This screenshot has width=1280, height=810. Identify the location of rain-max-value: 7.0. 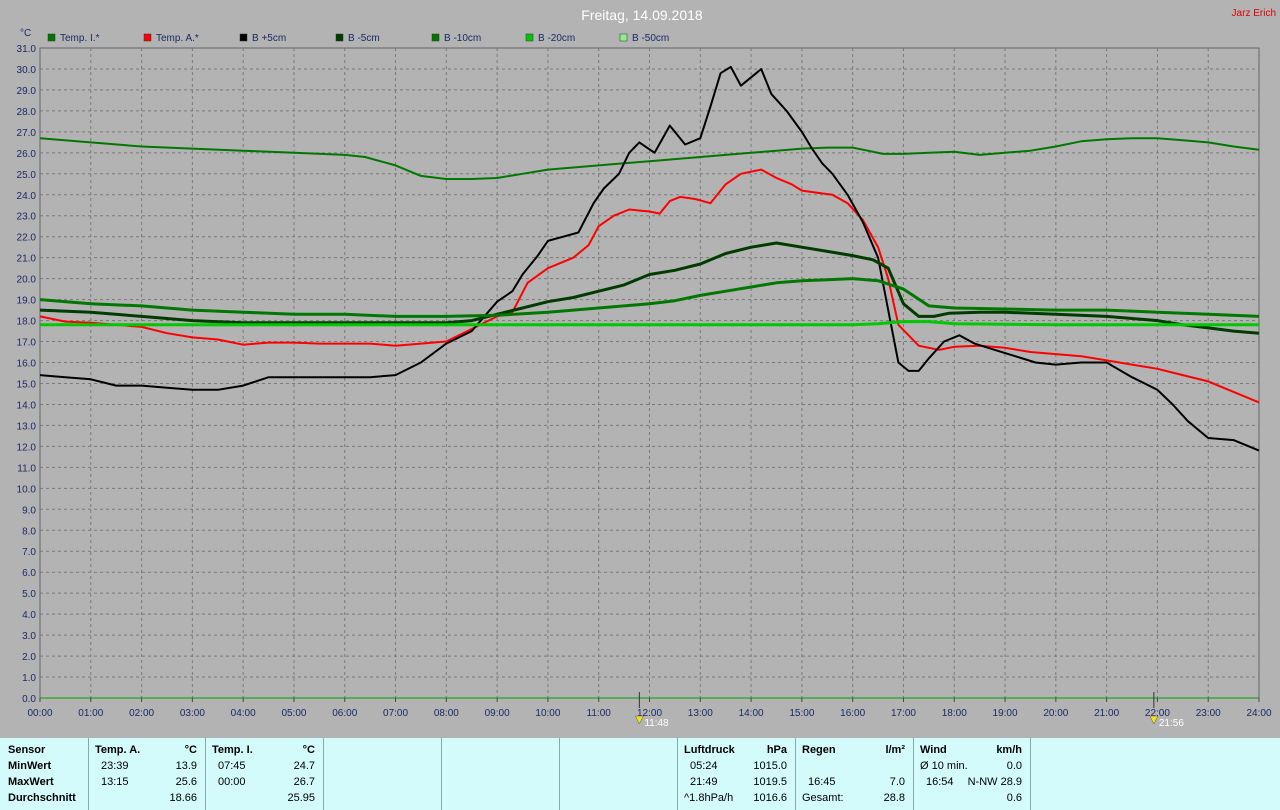
(897, 782).